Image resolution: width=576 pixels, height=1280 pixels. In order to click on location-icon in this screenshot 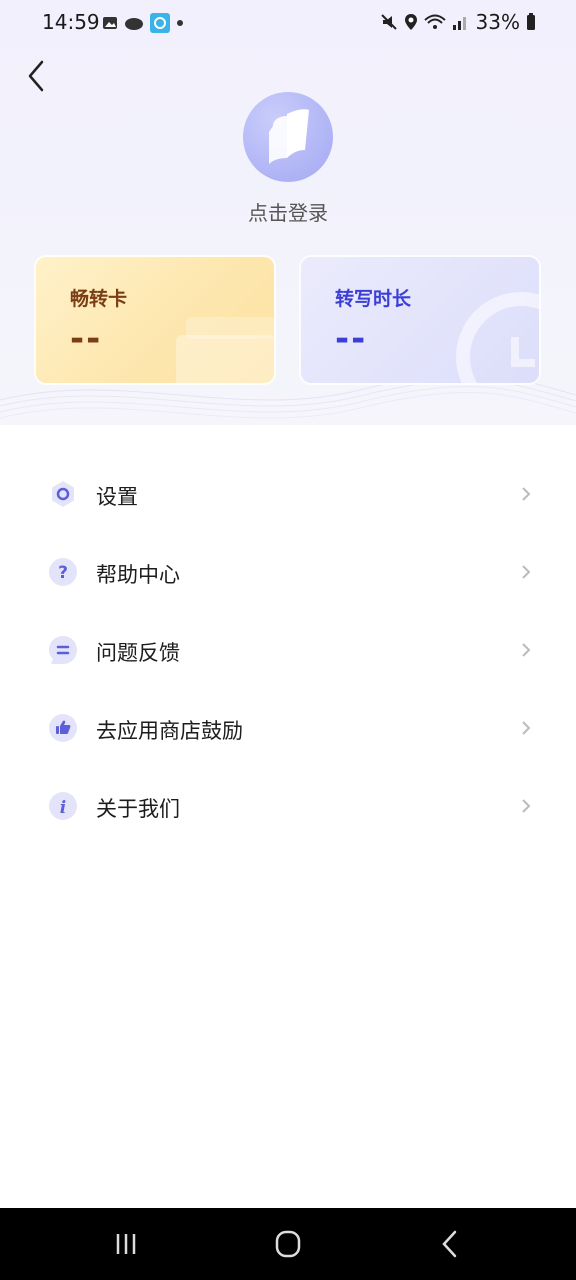, I will do `click(410, 22)`.